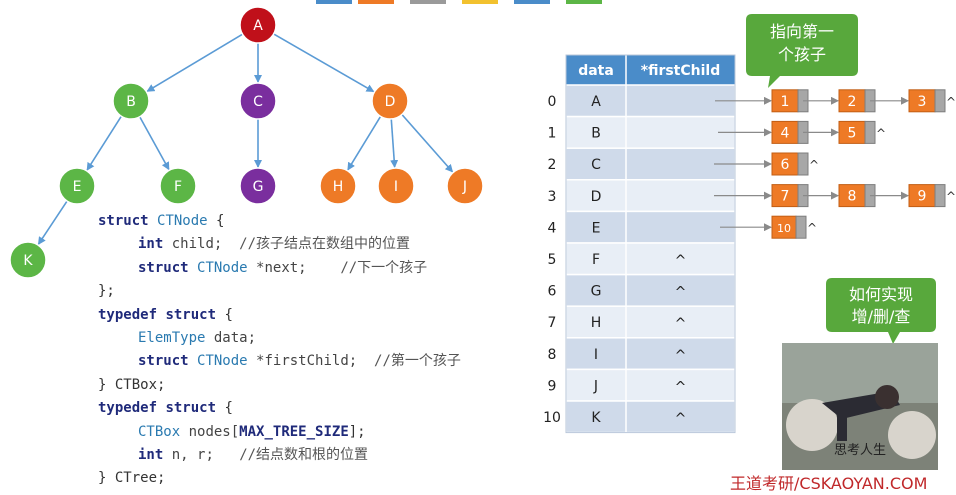 The height and width of the screenshot is (495, 956). I want to click on tree-node-B: B, so click(131, 101).